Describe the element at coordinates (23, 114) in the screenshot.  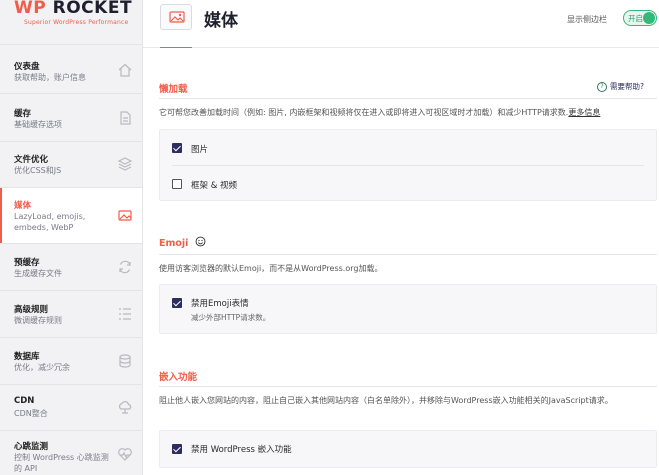
I see `sidebar-item-title: 缓存` at that location.